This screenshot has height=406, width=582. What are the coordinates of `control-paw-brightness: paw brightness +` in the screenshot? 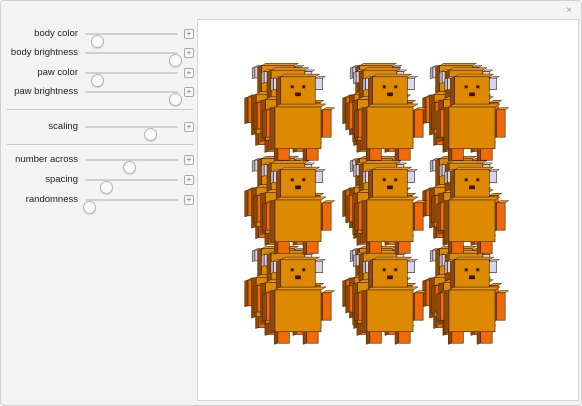 It's located at (98, 95).